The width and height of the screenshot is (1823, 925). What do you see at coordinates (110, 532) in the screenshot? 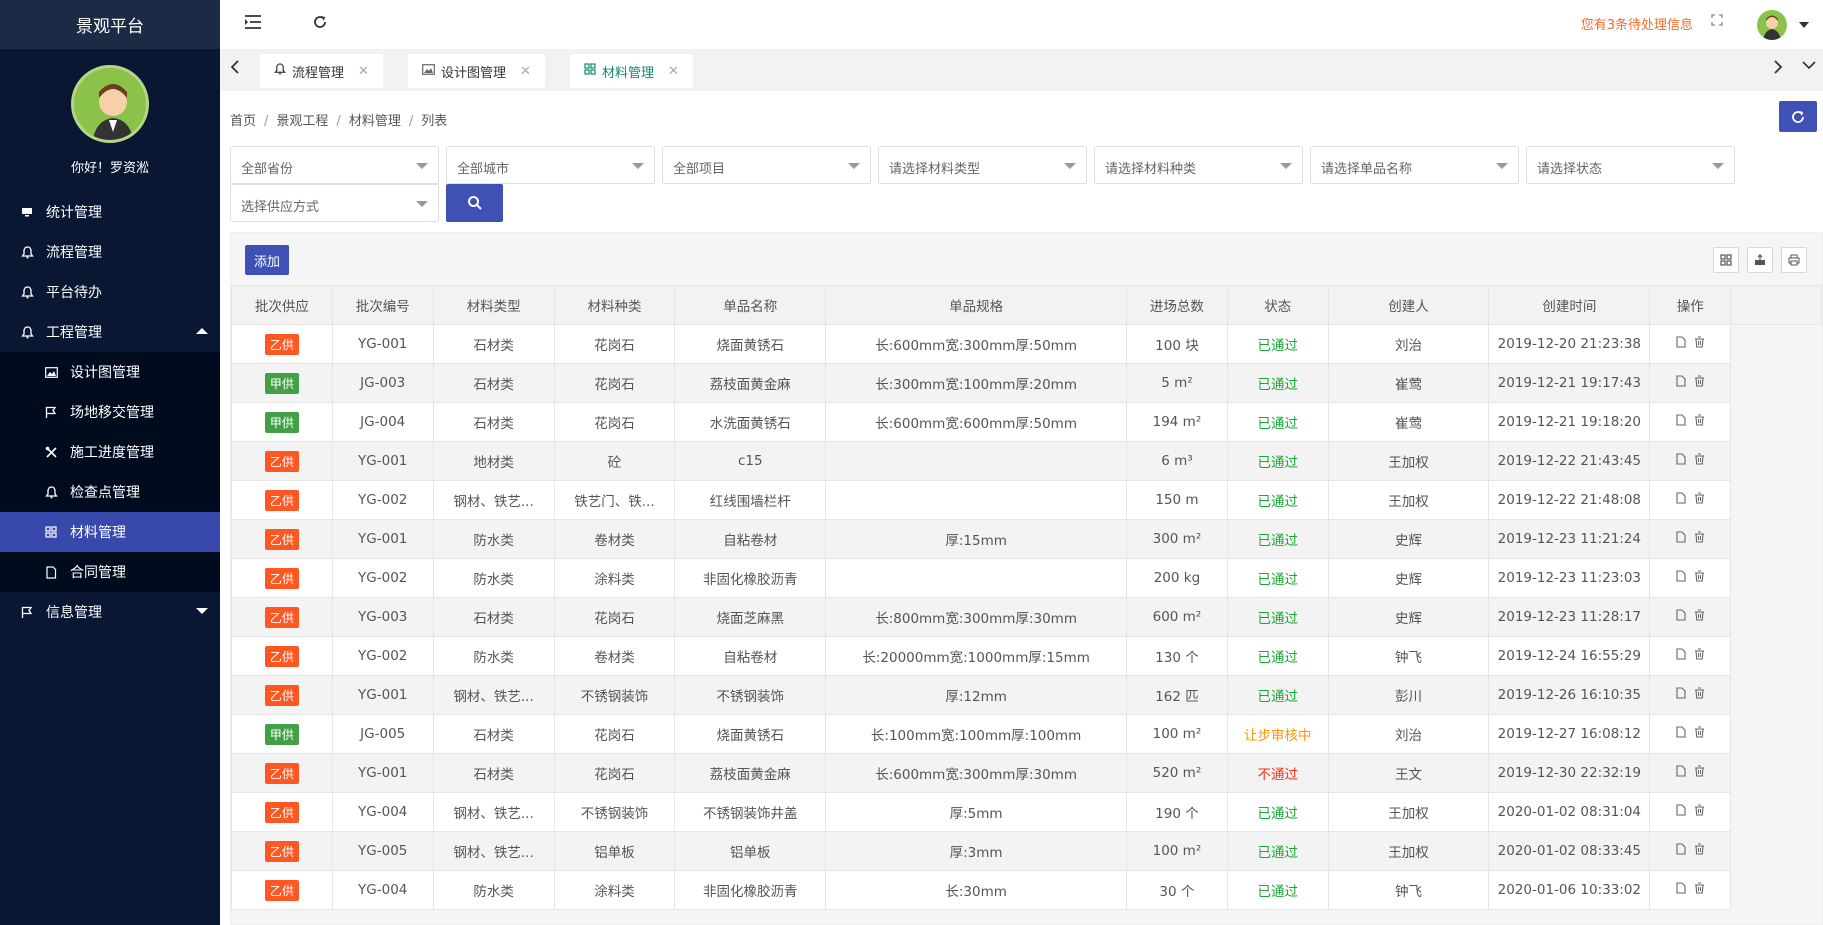
I see `sidebar-item-materials: 材料管理` at bounding box center [110, 532].